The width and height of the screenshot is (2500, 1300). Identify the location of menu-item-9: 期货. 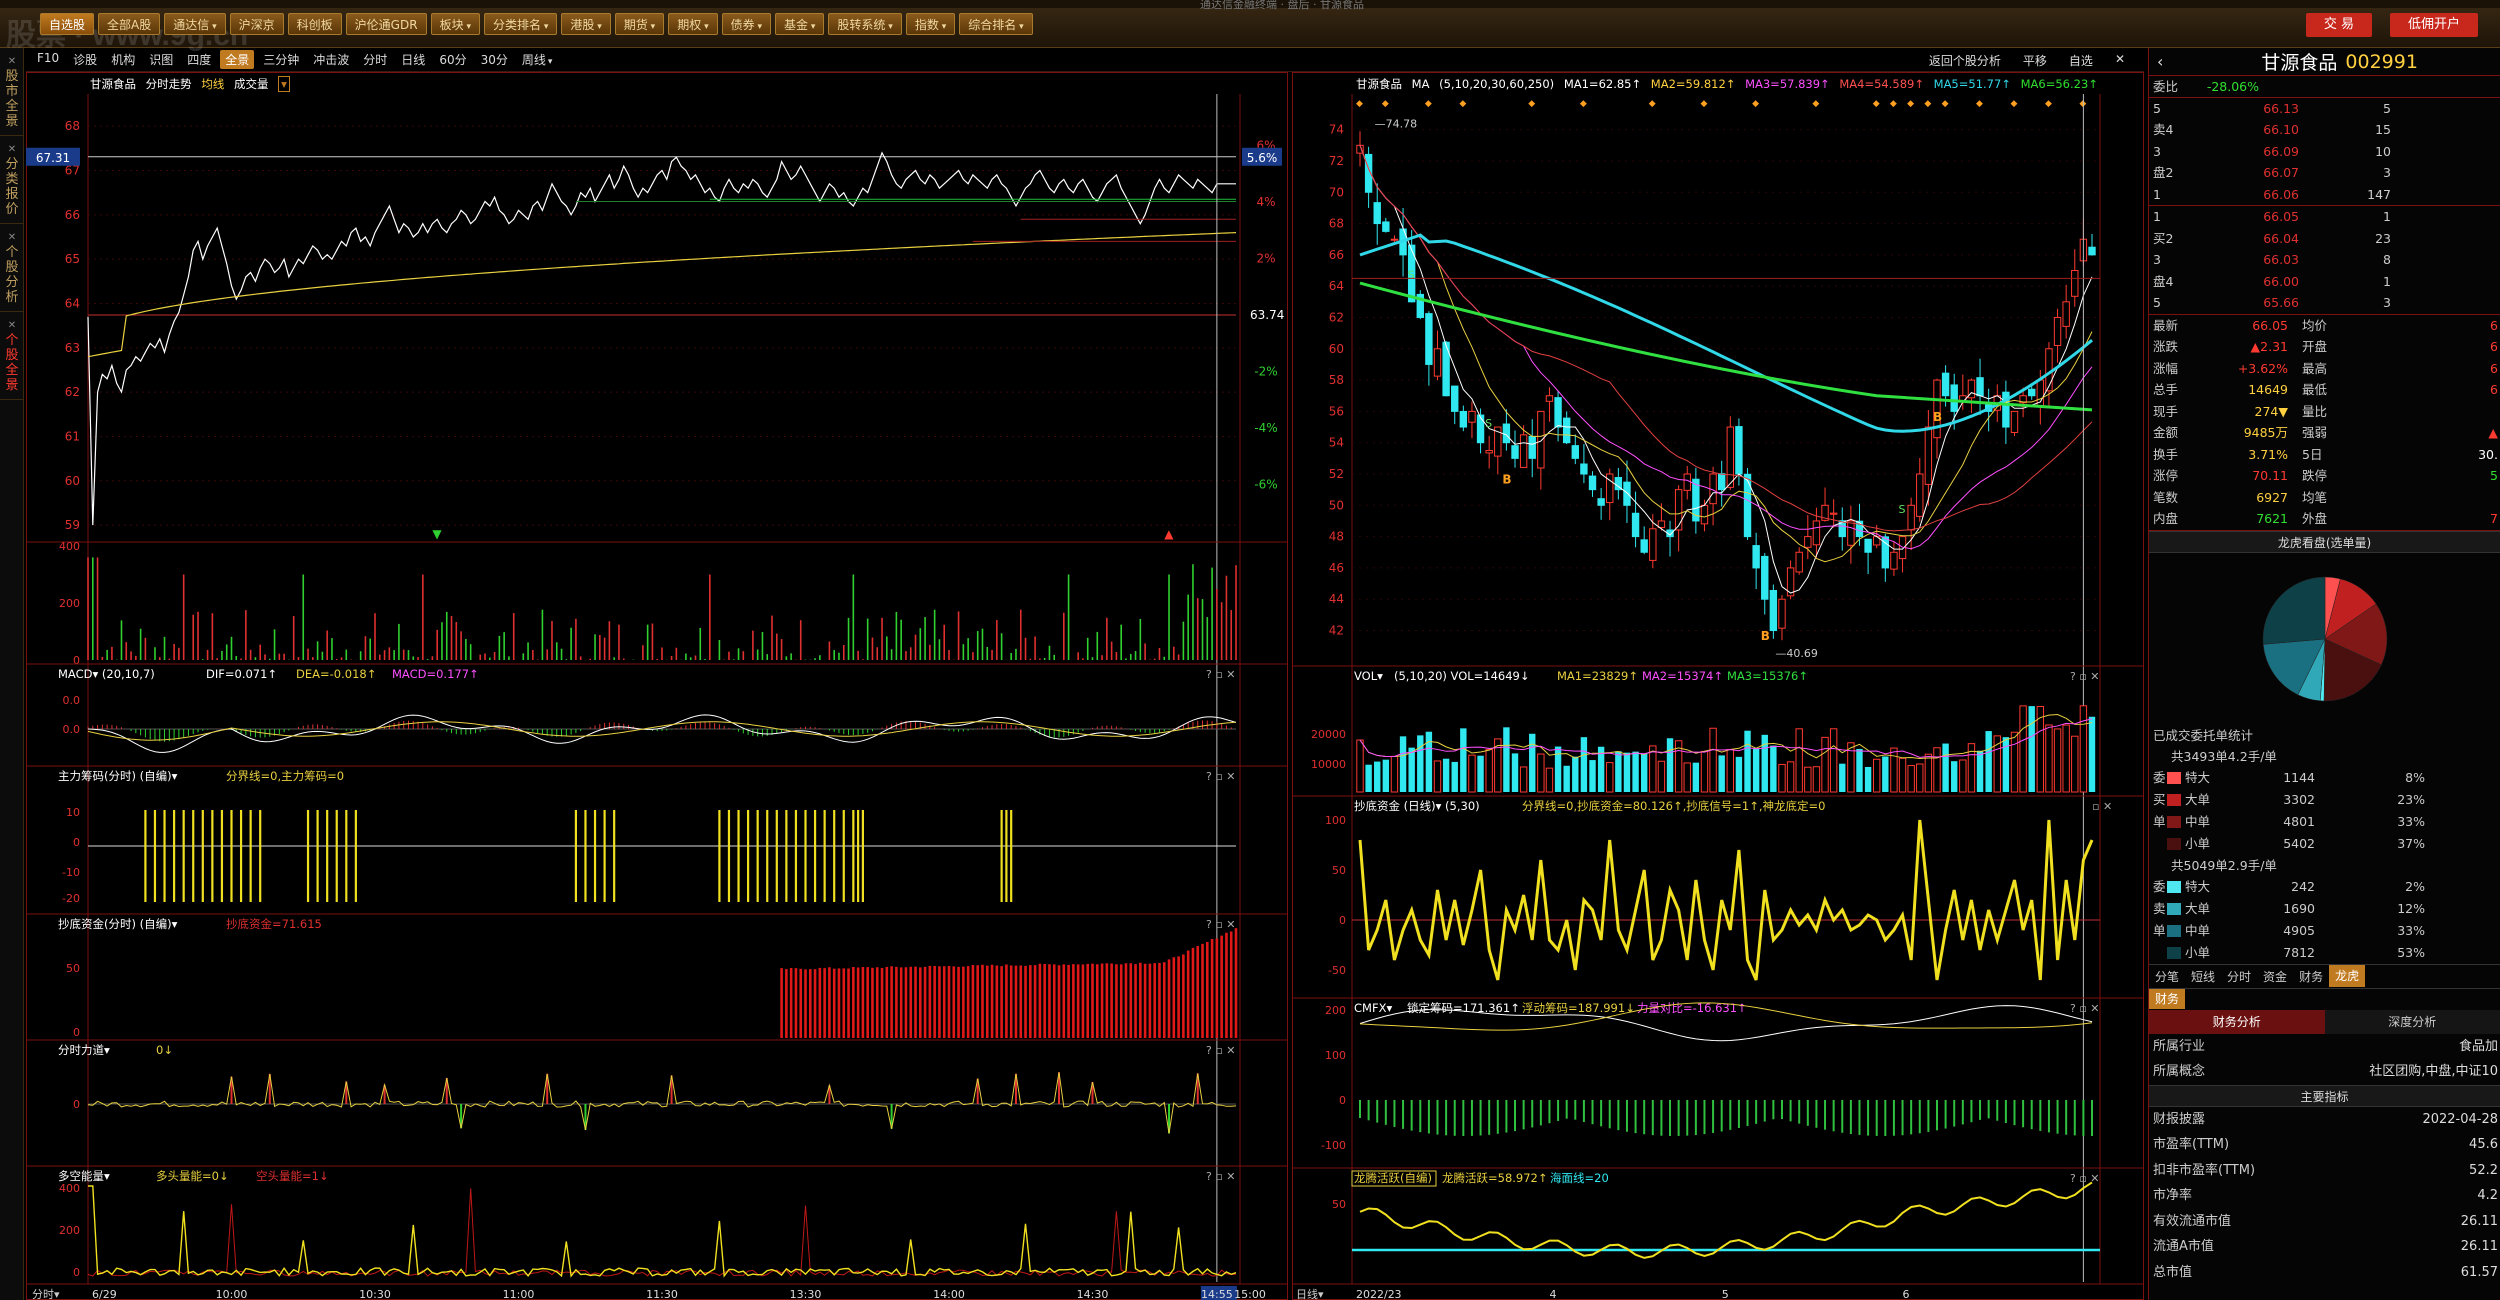
(639, 24).